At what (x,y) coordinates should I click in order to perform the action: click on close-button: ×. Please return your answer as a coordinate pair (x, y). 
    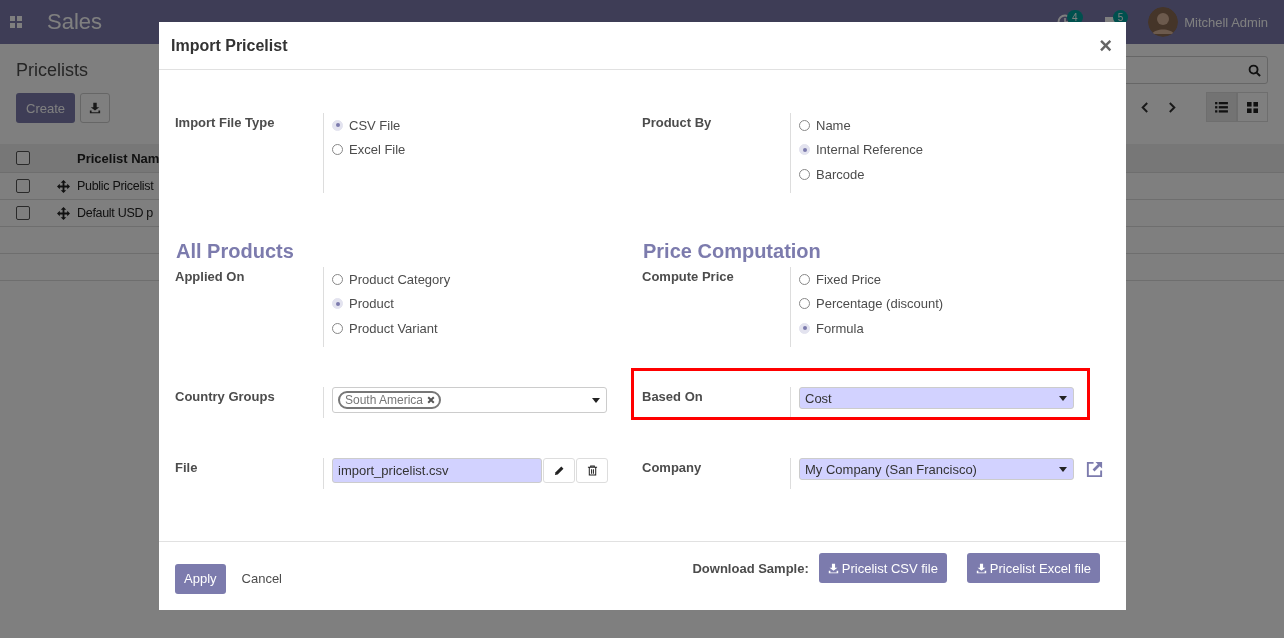
    Looking at the image, I should click on (1105, 45).